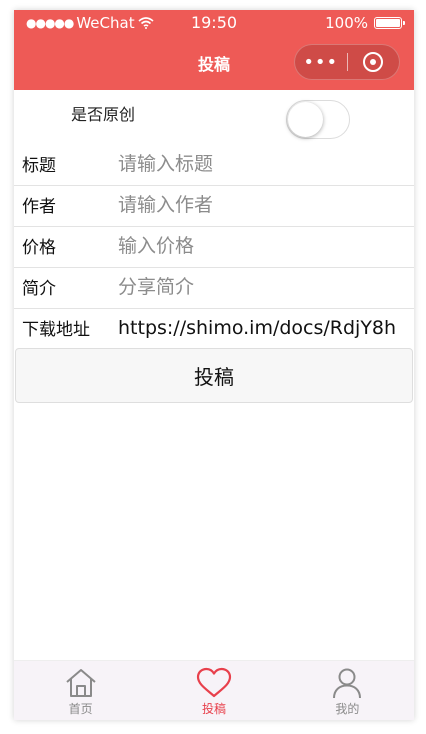  Describe the element at coordinates (80, 709) in the screenshot. I see `tab-home-label: 首页` at that location.